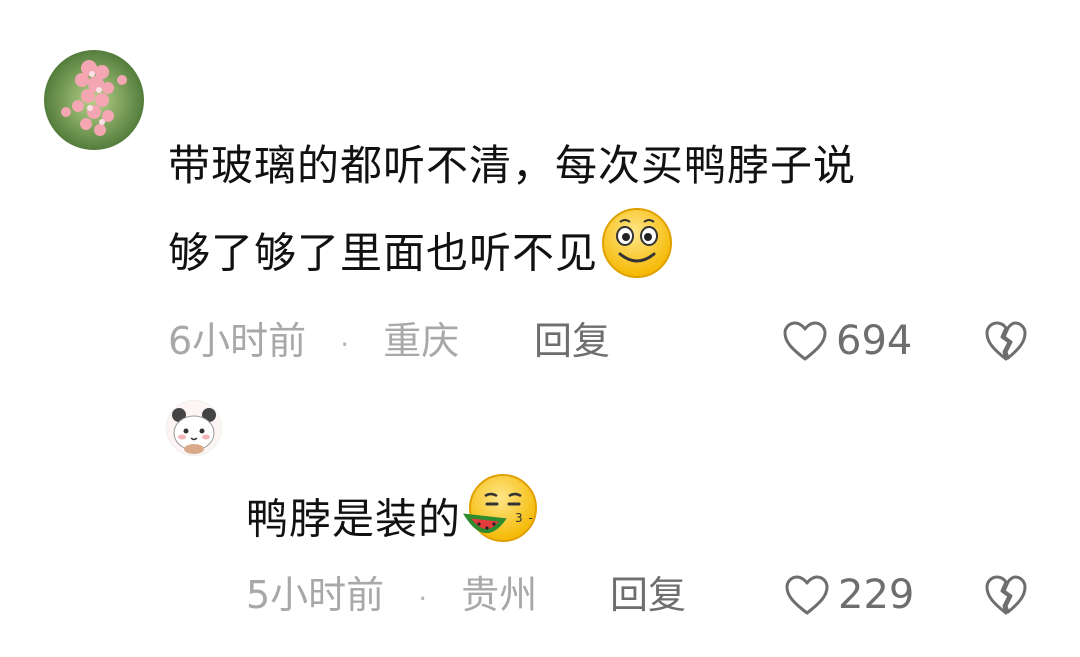  What do you see at coordinates (501, 522) in the screenshot?
I see `watermelon-eating-emoji-icon: 3 -` at bounding box center [501, 522].